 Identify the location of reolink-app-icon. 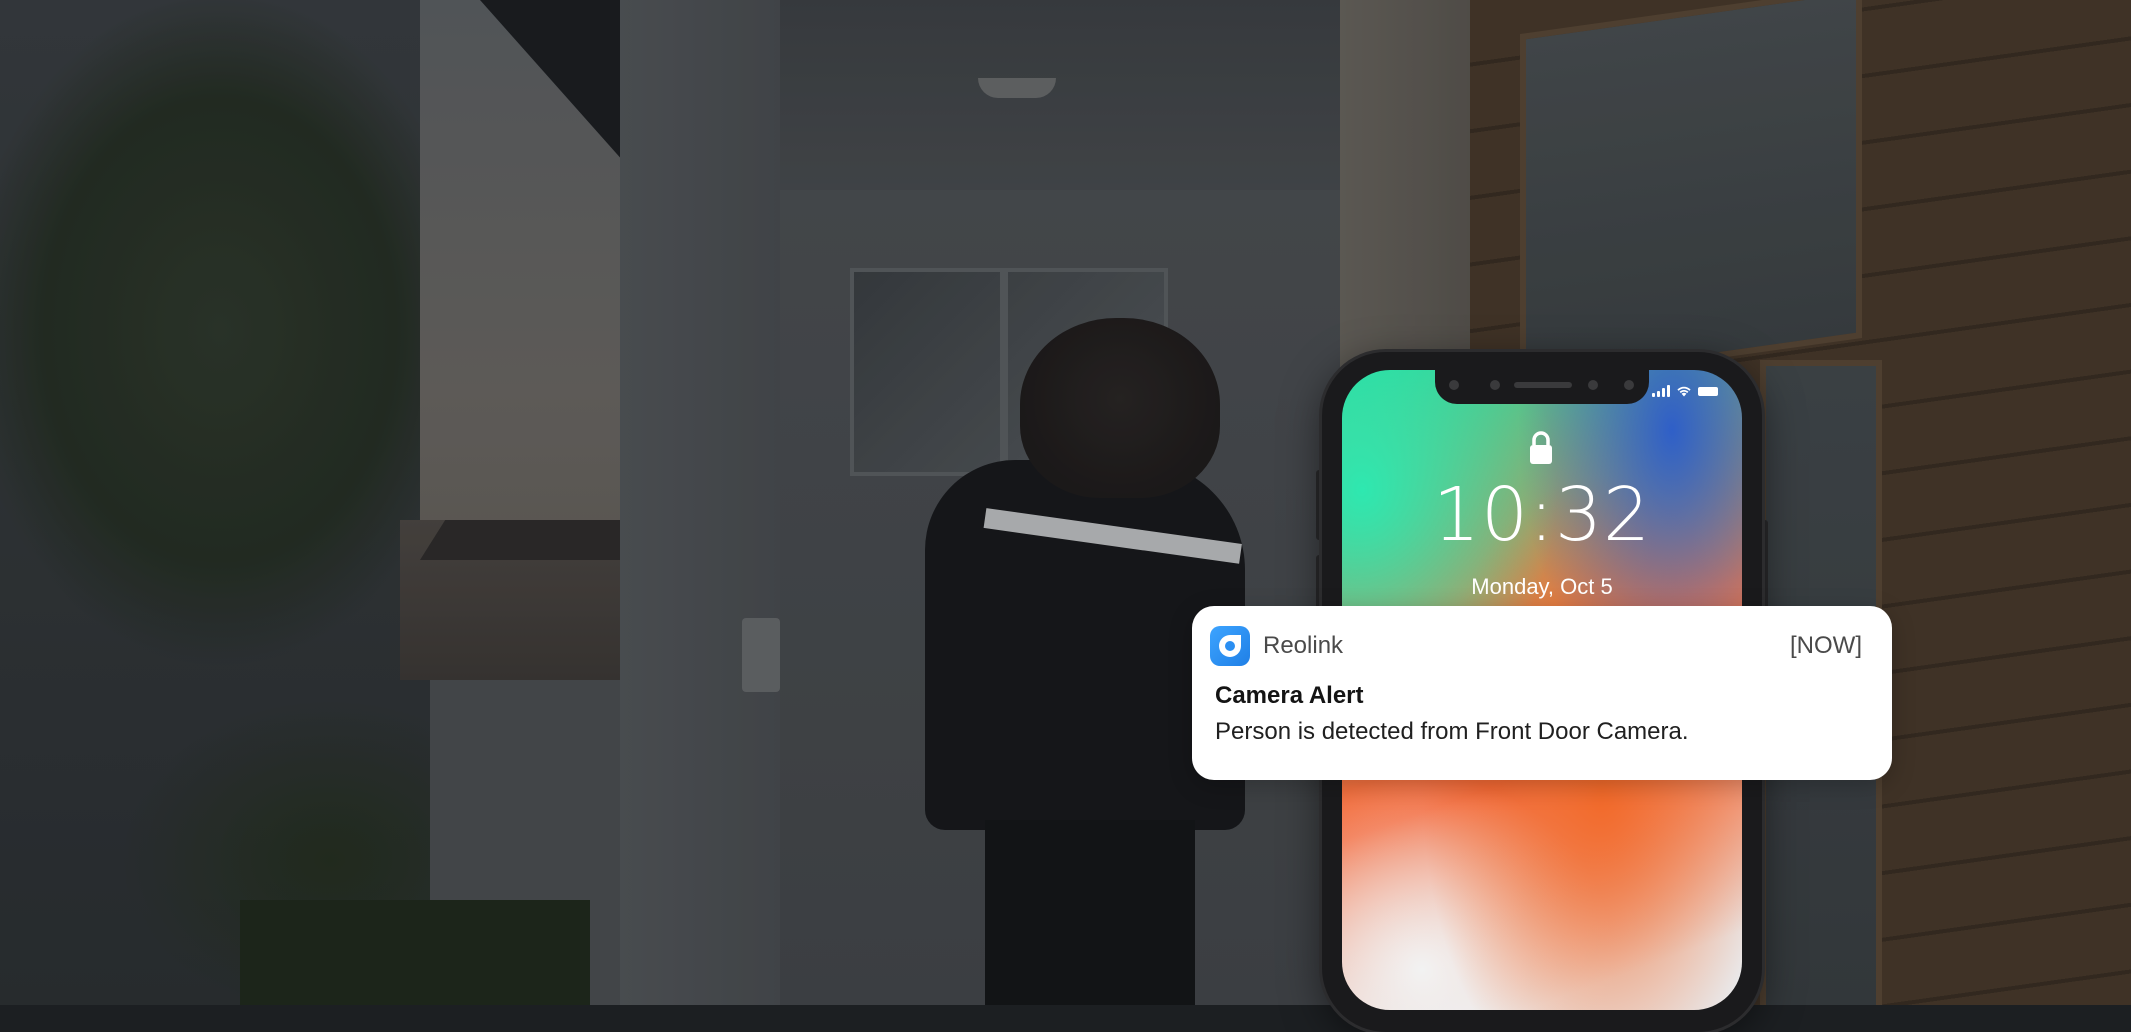
(1230, 646).